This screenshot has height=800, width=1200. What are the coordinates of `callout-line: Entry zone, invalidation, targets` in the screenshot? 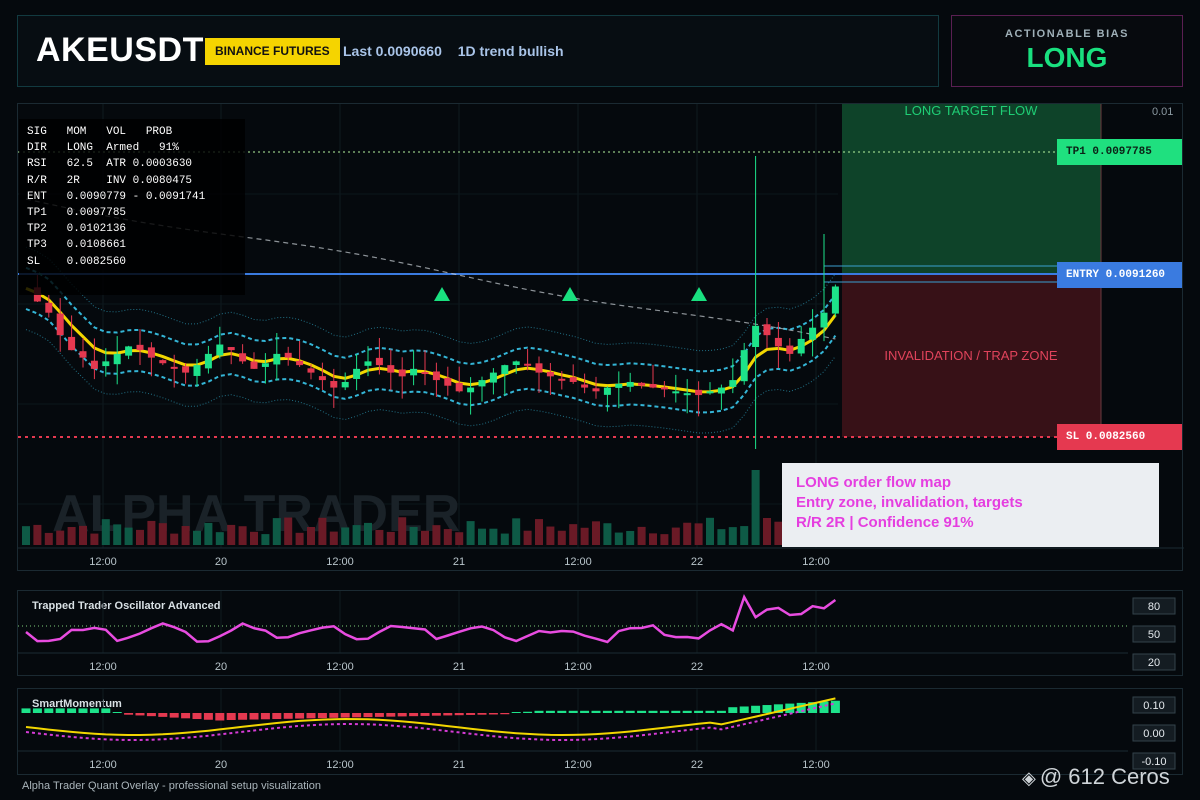 It's located at (909, 502).